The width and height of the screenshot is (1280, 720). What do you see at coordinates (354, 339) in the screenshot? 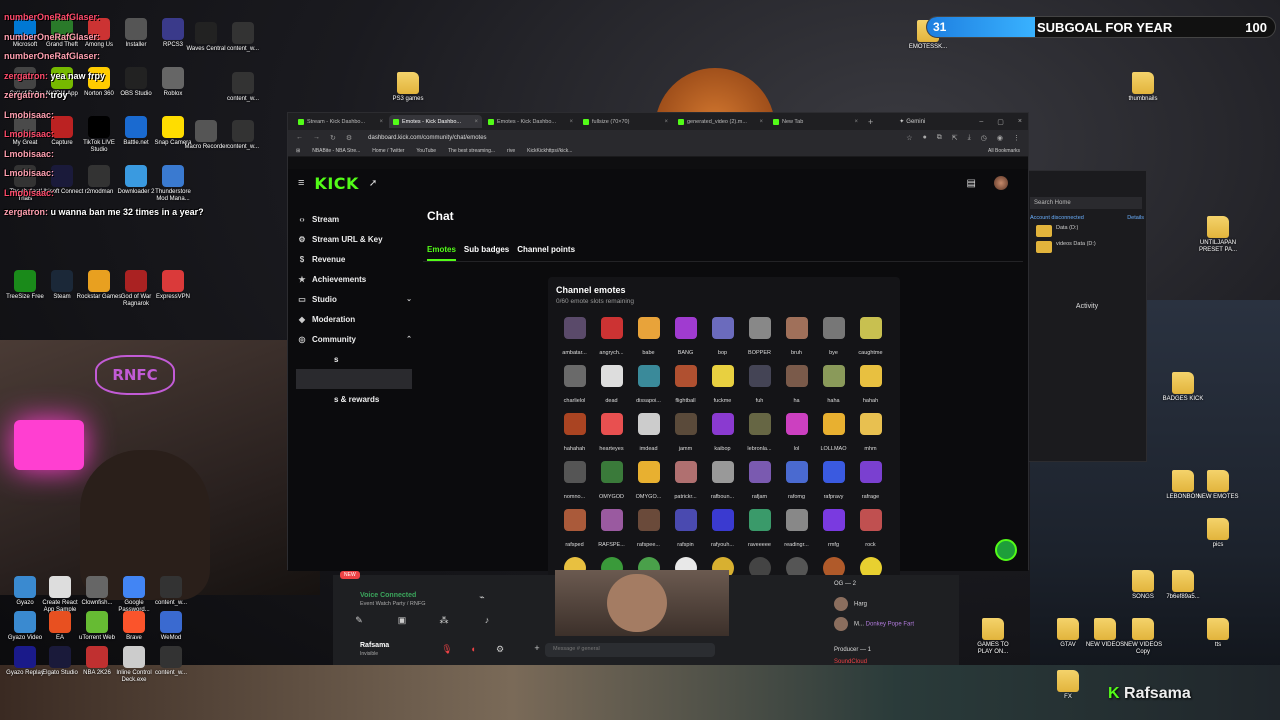
I see `sidebar-item-community: ◎ Community ⌃` at bounding box center [354, 339].